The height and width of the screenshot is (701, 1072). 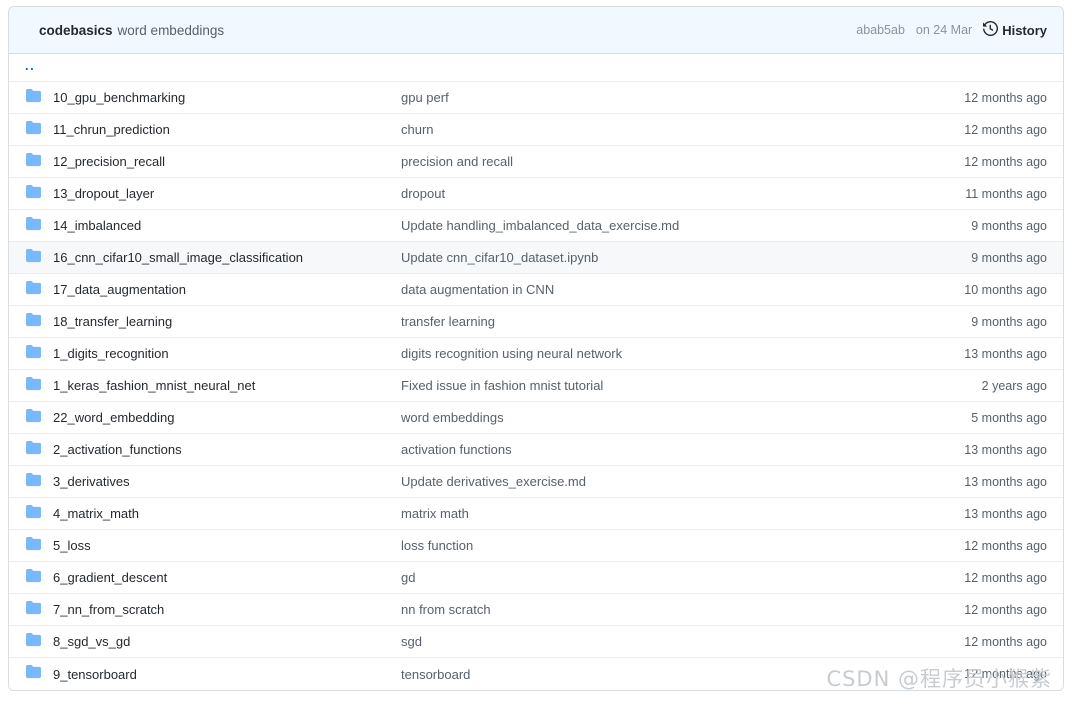 What do you see at coordinates (664, 674) in the screenshot?
I see `commit-message-link: tensorboard` at bounding box center [664, 674].